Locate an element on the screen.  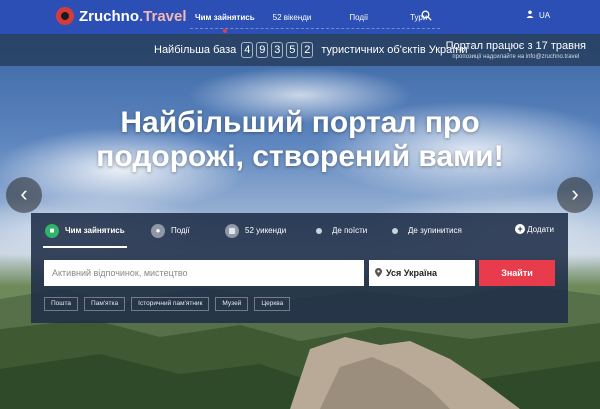
calendar-icon: ▦ is located at coordinates (232, 230).